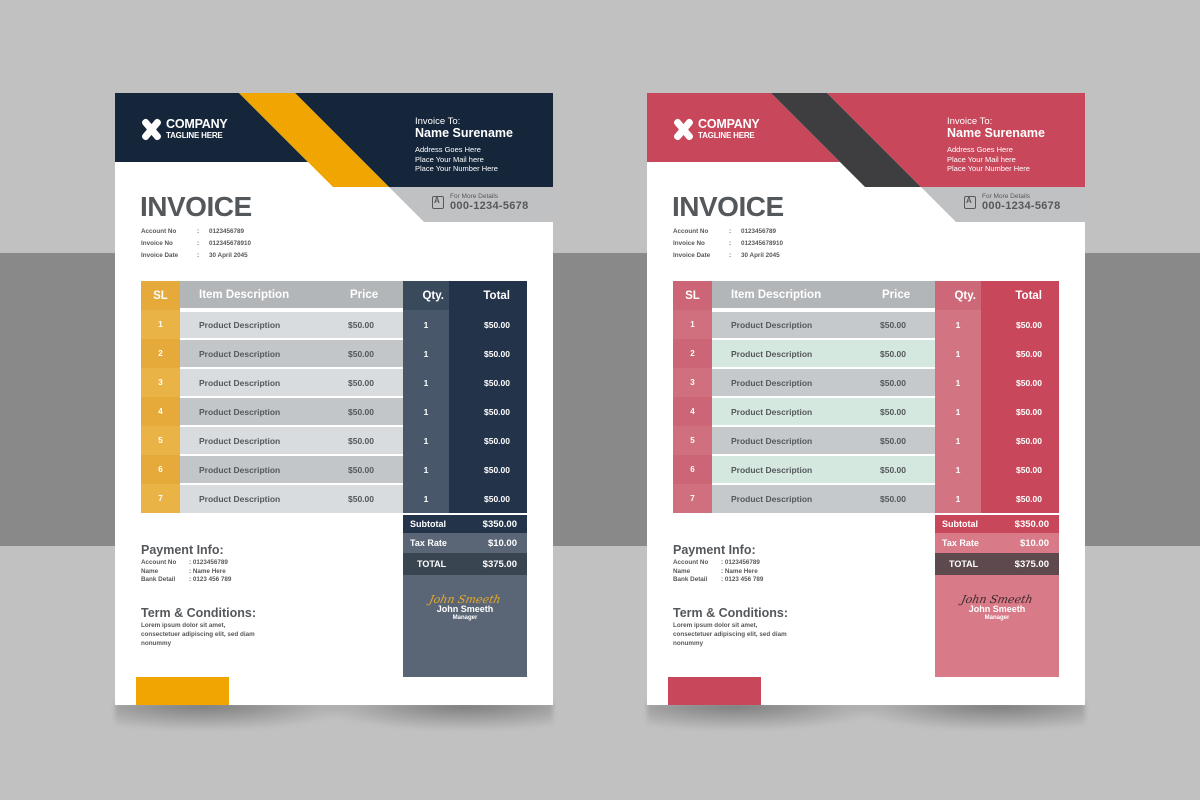 The image size is (1200, 800). I want to click on client-number: Place Your Number Here, so click(988, 168).